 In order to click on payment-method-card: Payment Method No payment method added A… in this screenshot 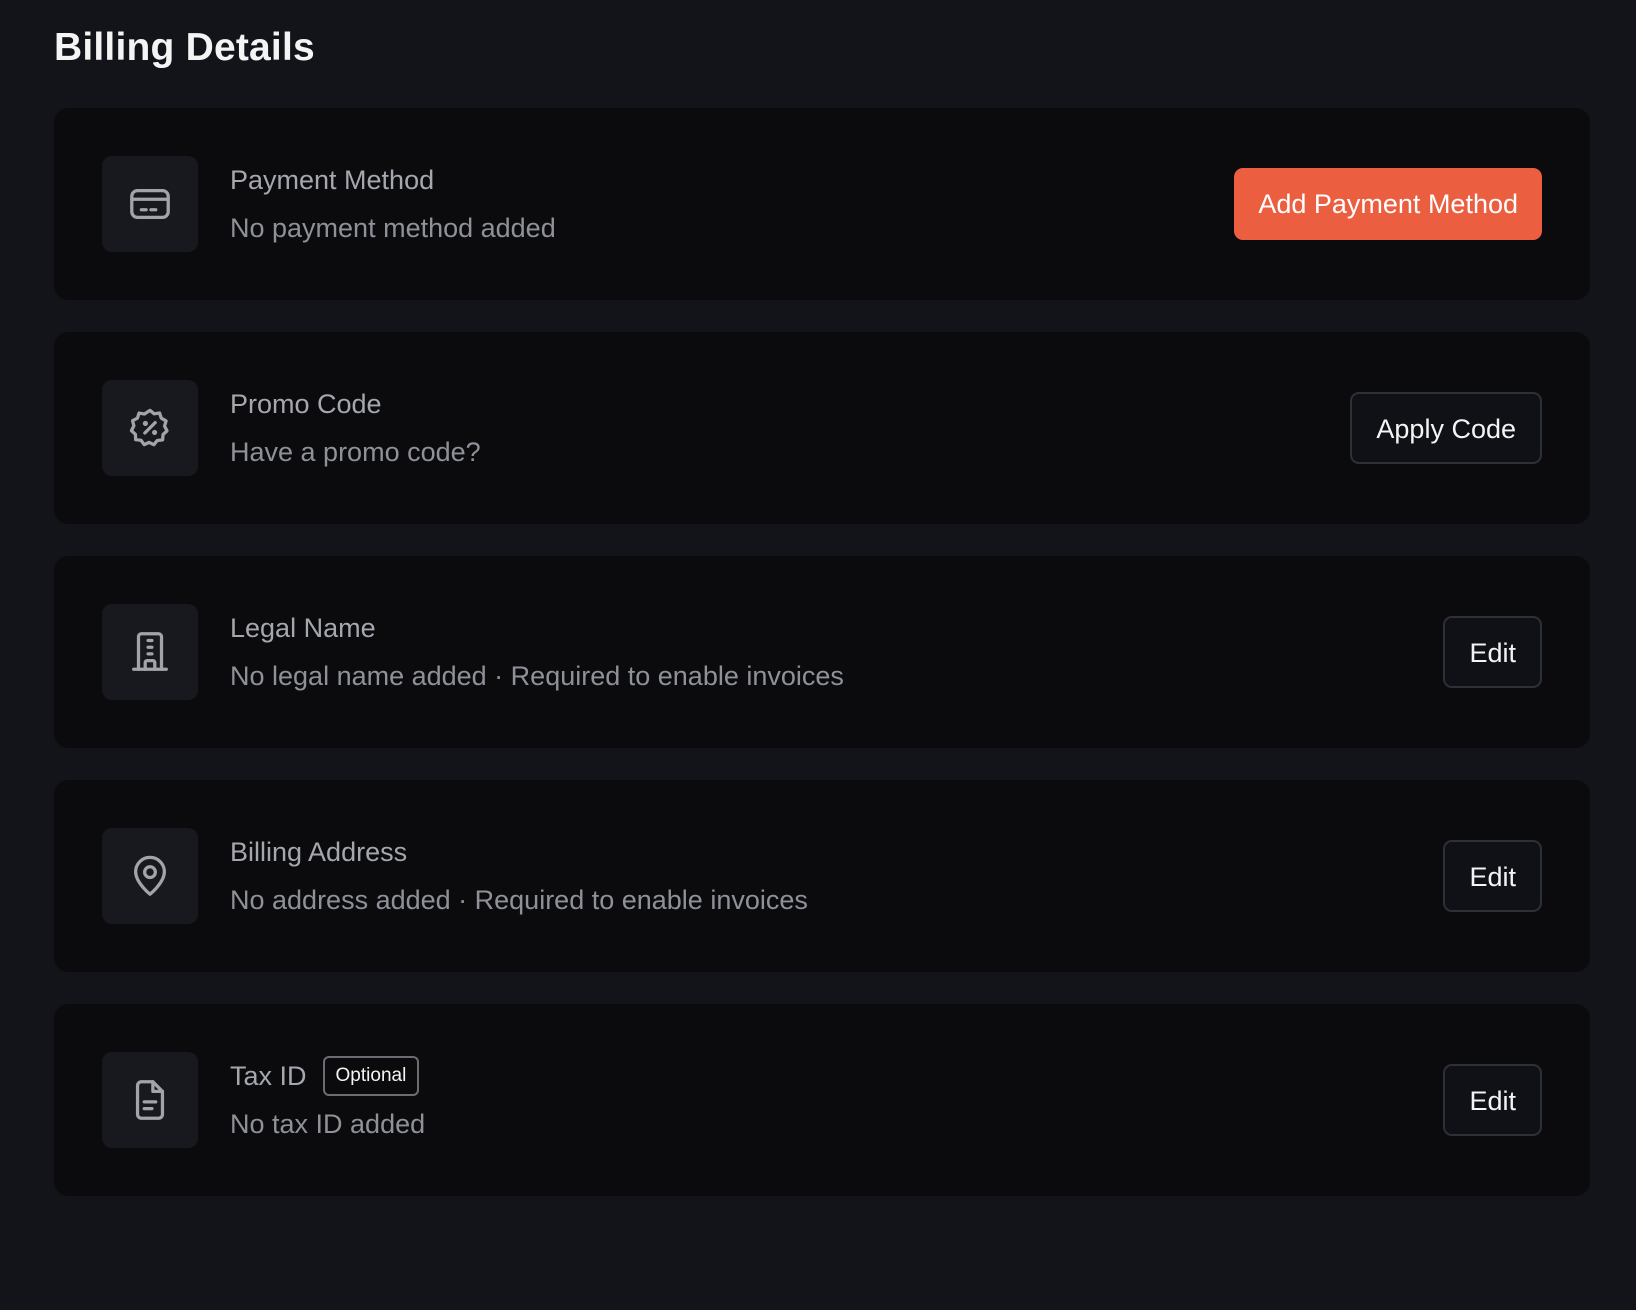, I will do `click(822, 204)`.